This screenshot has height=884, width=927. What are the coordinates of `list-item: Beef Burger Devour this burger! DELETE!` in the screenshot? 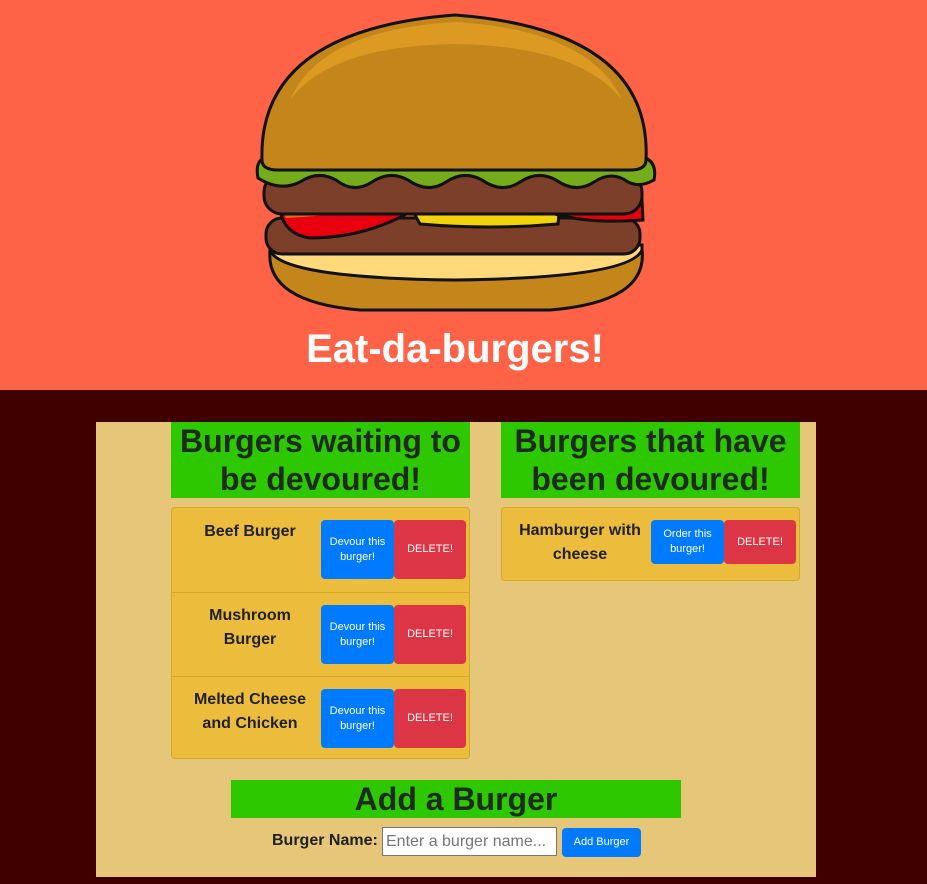 It's located at (320, 550).